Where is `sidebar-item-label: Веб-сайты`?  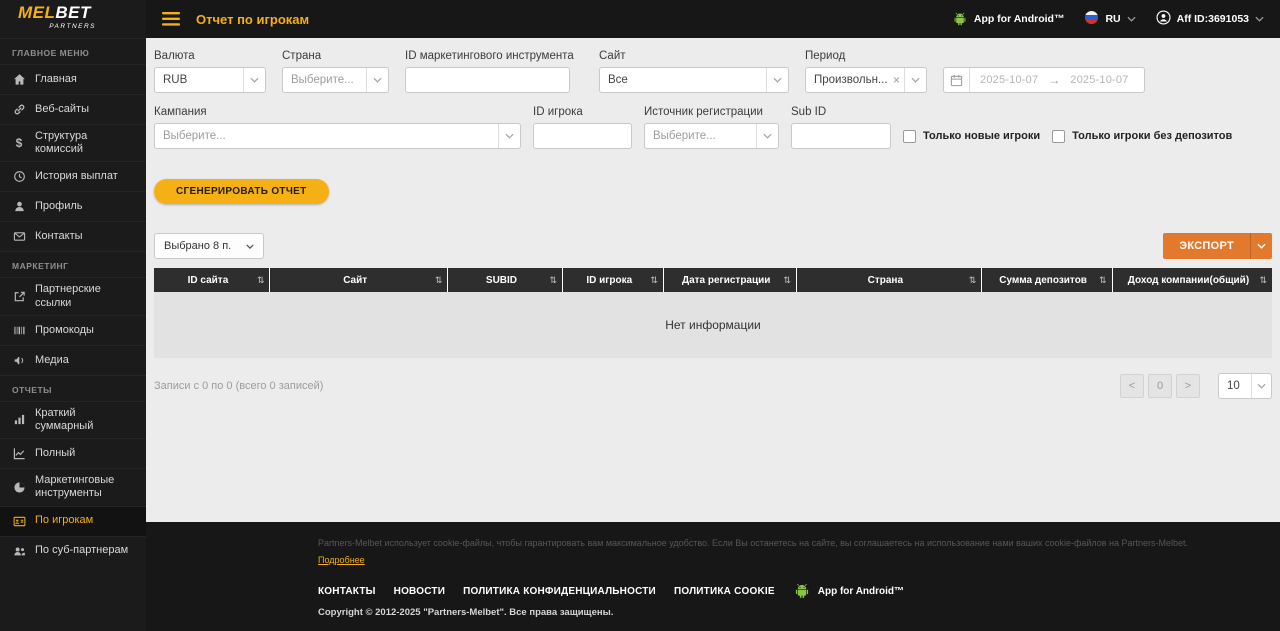 sidebar-item-label: Веб-сайты is located at coordinates (62, 108).